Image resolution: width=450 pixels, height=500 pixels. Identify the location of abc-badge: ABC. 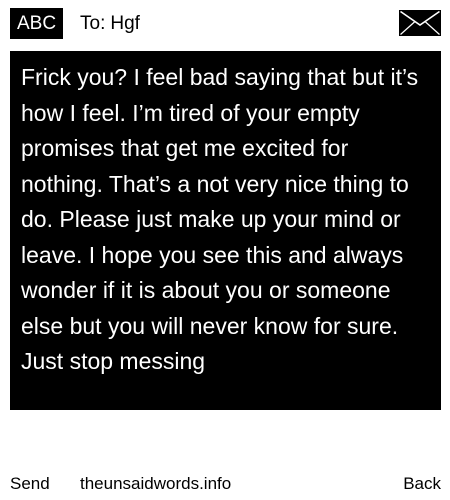
(37, 23).